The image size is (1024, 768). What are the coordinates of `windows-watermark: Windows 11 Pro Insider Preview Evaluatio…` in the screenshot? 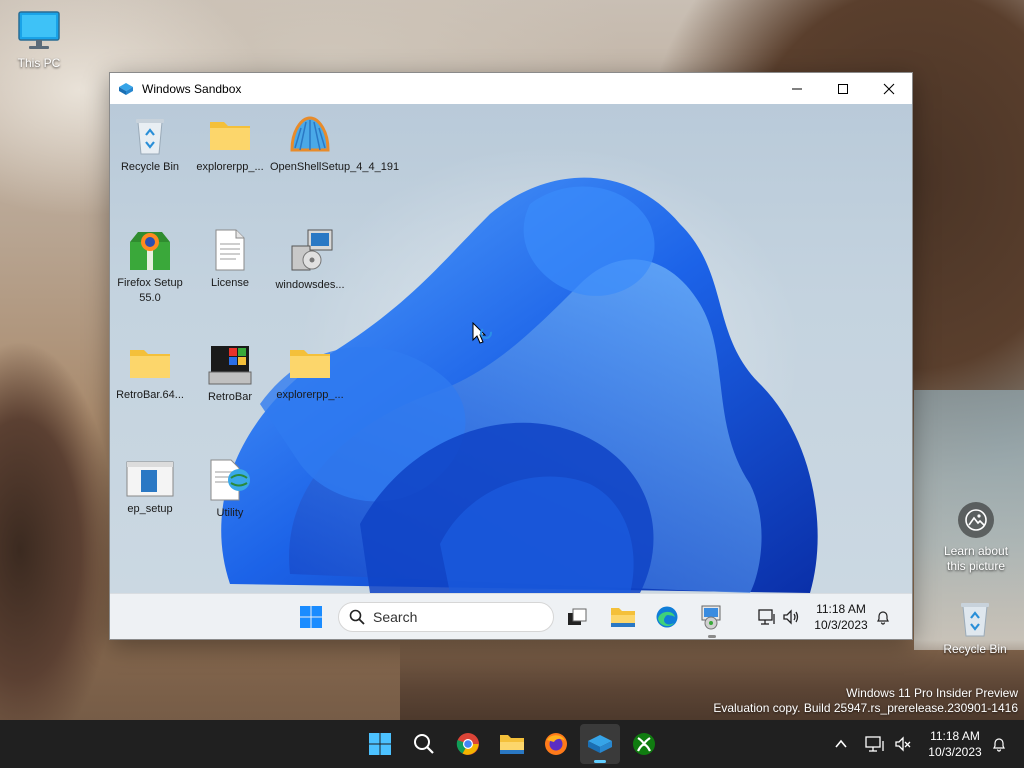 It's located at (865, 701).